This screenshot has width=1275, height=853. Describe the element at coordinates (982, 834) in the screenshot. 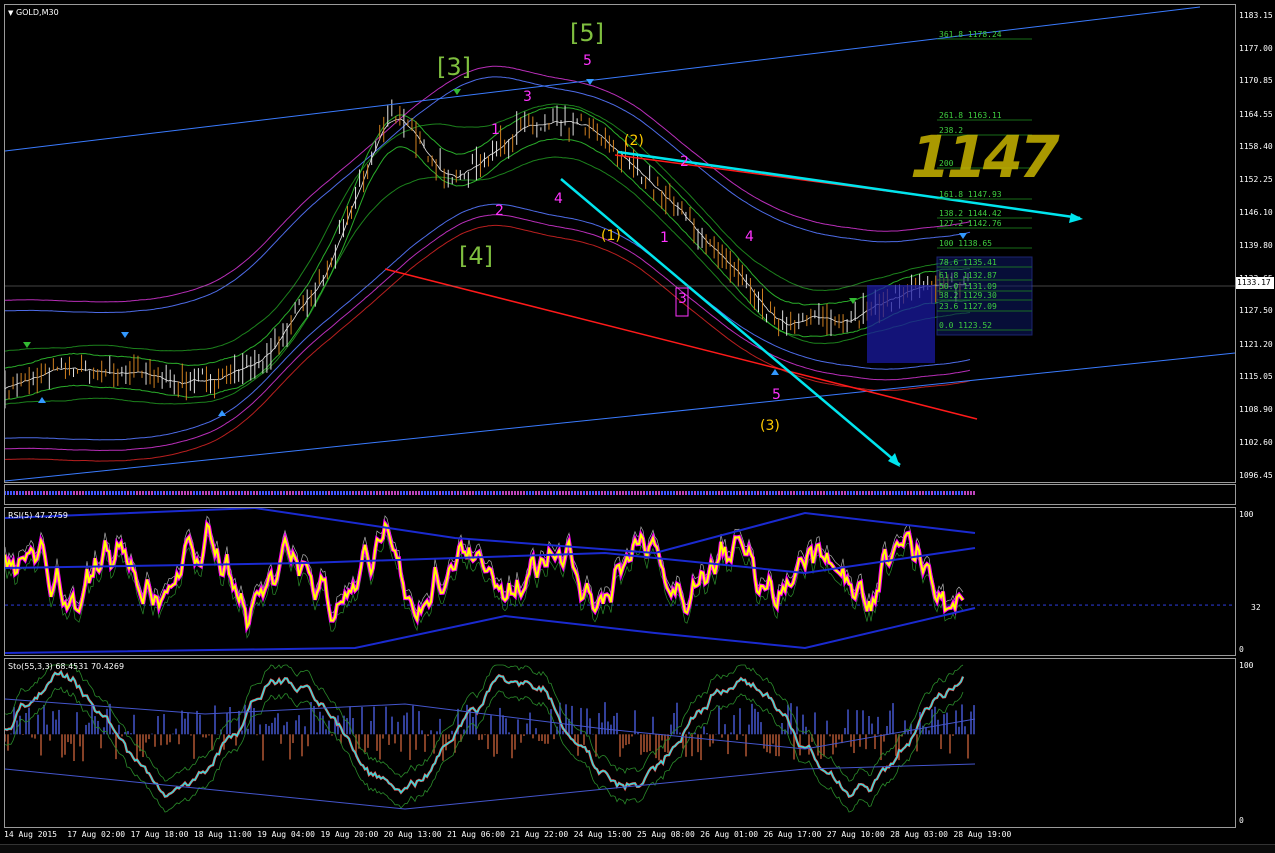

I see `time-tick: 28 Aug 19:00` at that location.